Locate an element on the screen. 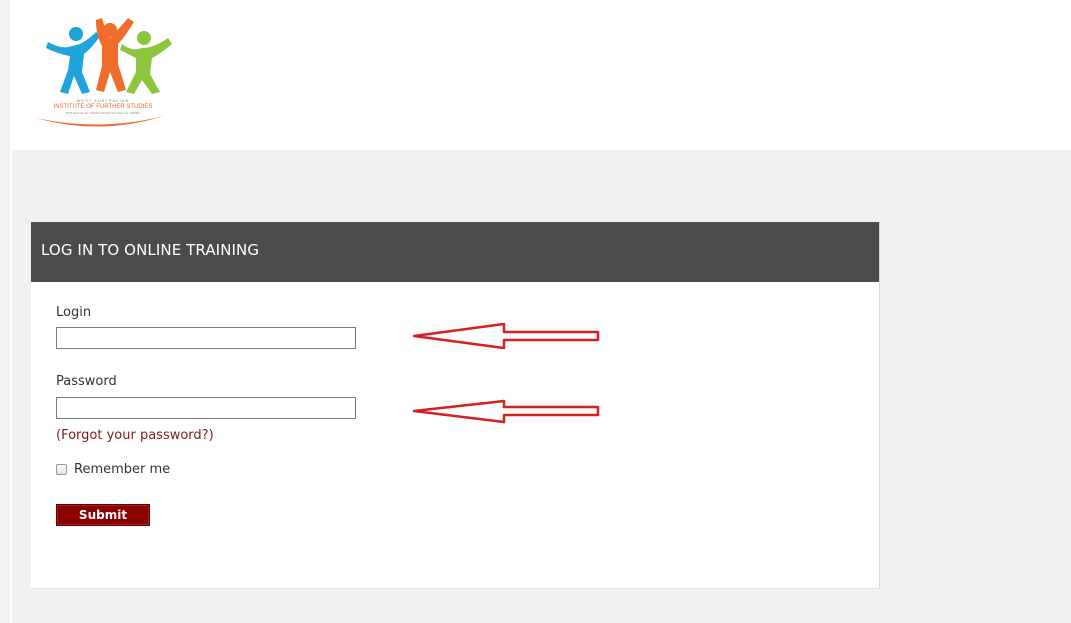 The width and height of the screenshot is (1071, 623). remember-me-row: Remember me is located at coordinates (113, 469).